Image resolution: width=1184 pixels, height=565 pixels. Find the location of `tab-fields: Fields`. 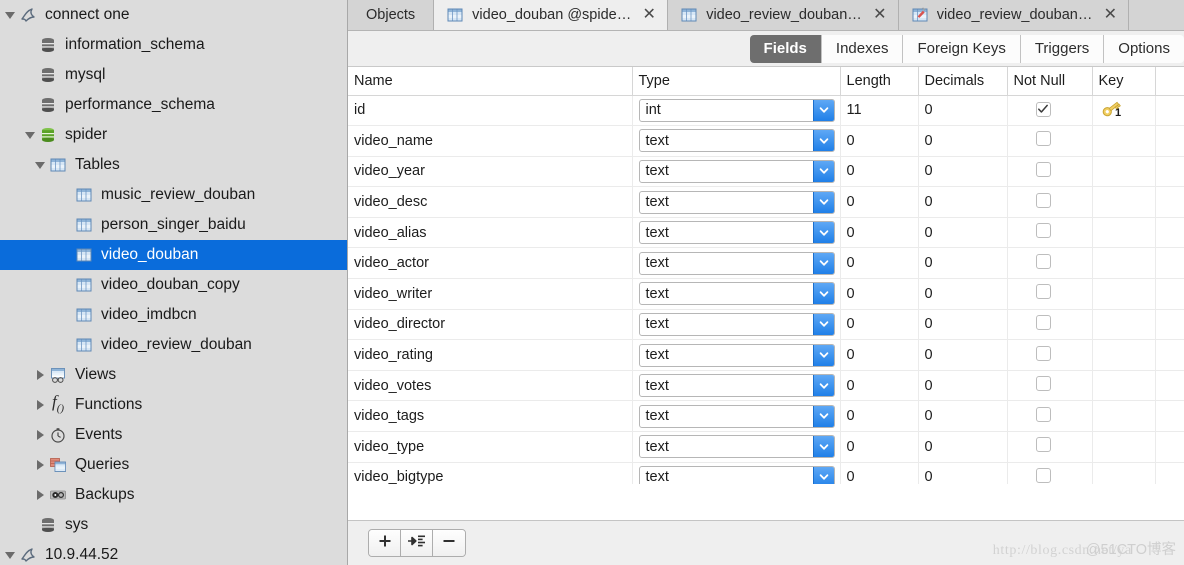

tab-fields: Fields is located at coordinates (785, 48).